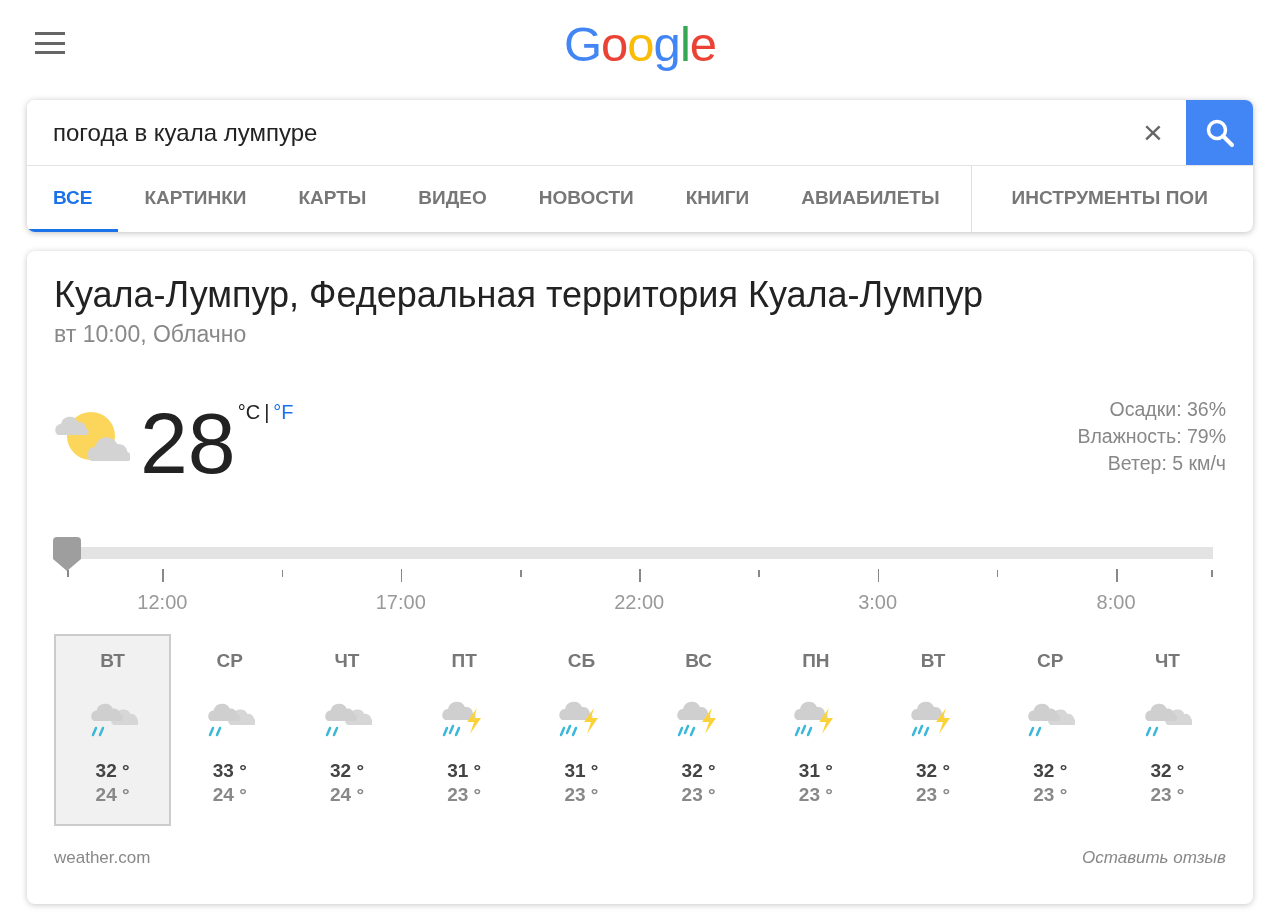 This screenshot has height=922, width=1280. What do you see at coordinates (1116, 602) in the screenshot?
I see `time-label: 8:00` at bounding box center [1116, 602].